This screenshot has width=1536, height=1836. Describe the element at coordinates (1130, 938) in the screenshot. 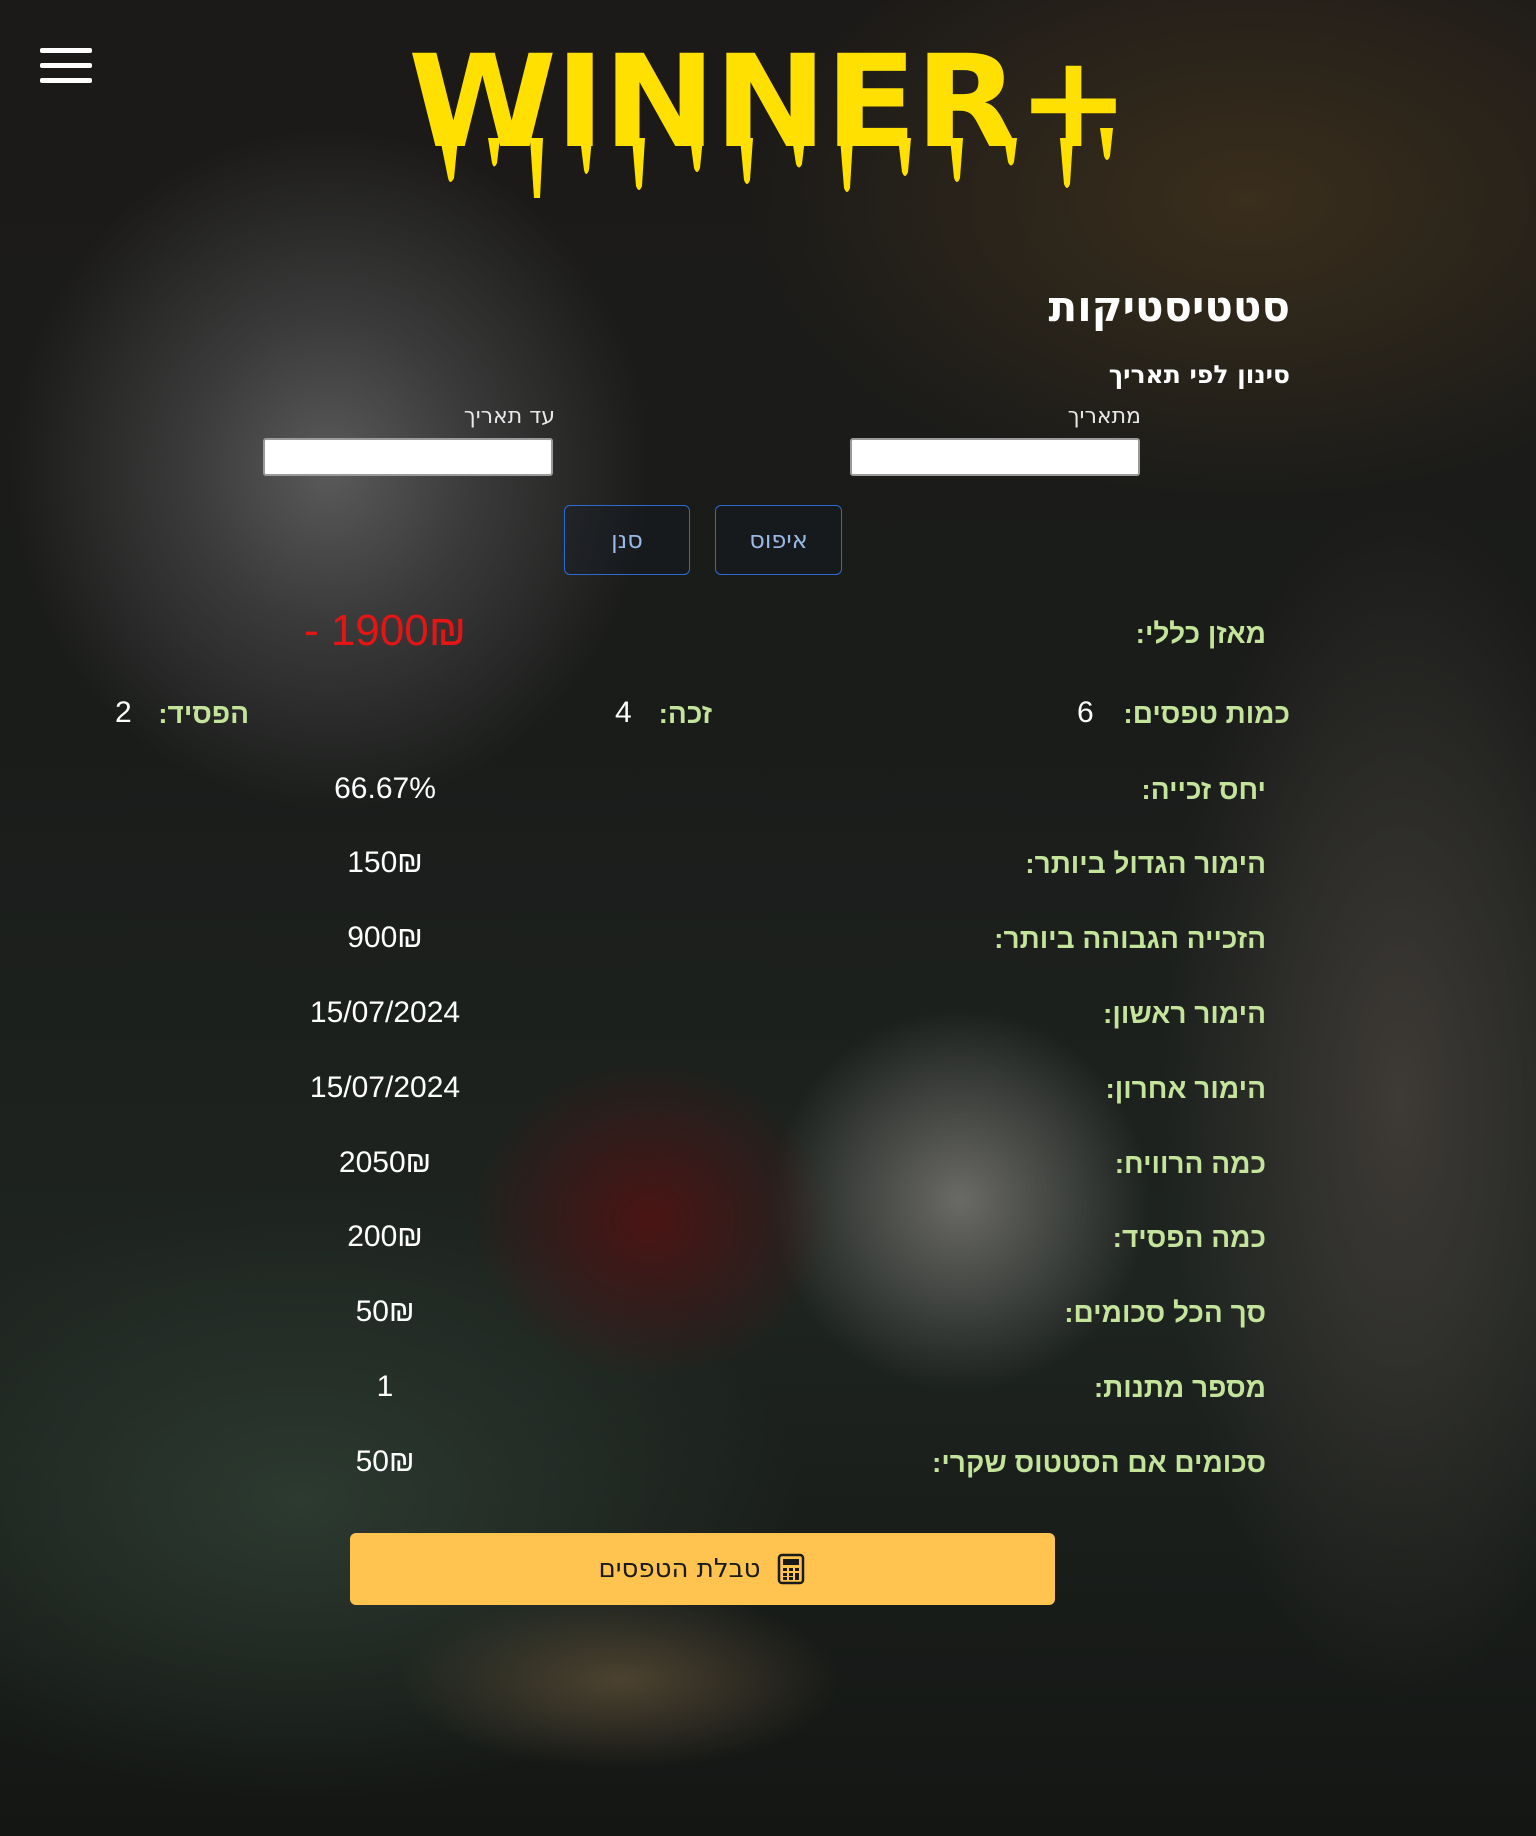

I see `highest-win-label: הזכייה הגבוהה ביותר:` at that location.